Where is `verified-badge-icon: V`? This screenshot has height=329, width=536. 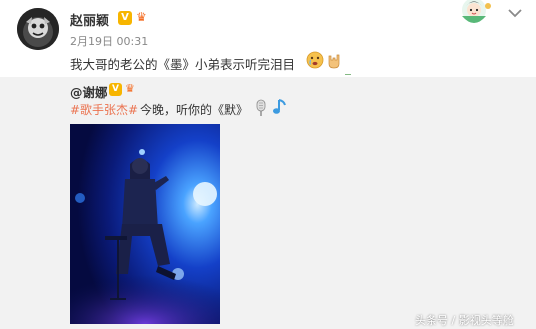 verified-badge-icon: V is located at coordinates (125, 18).